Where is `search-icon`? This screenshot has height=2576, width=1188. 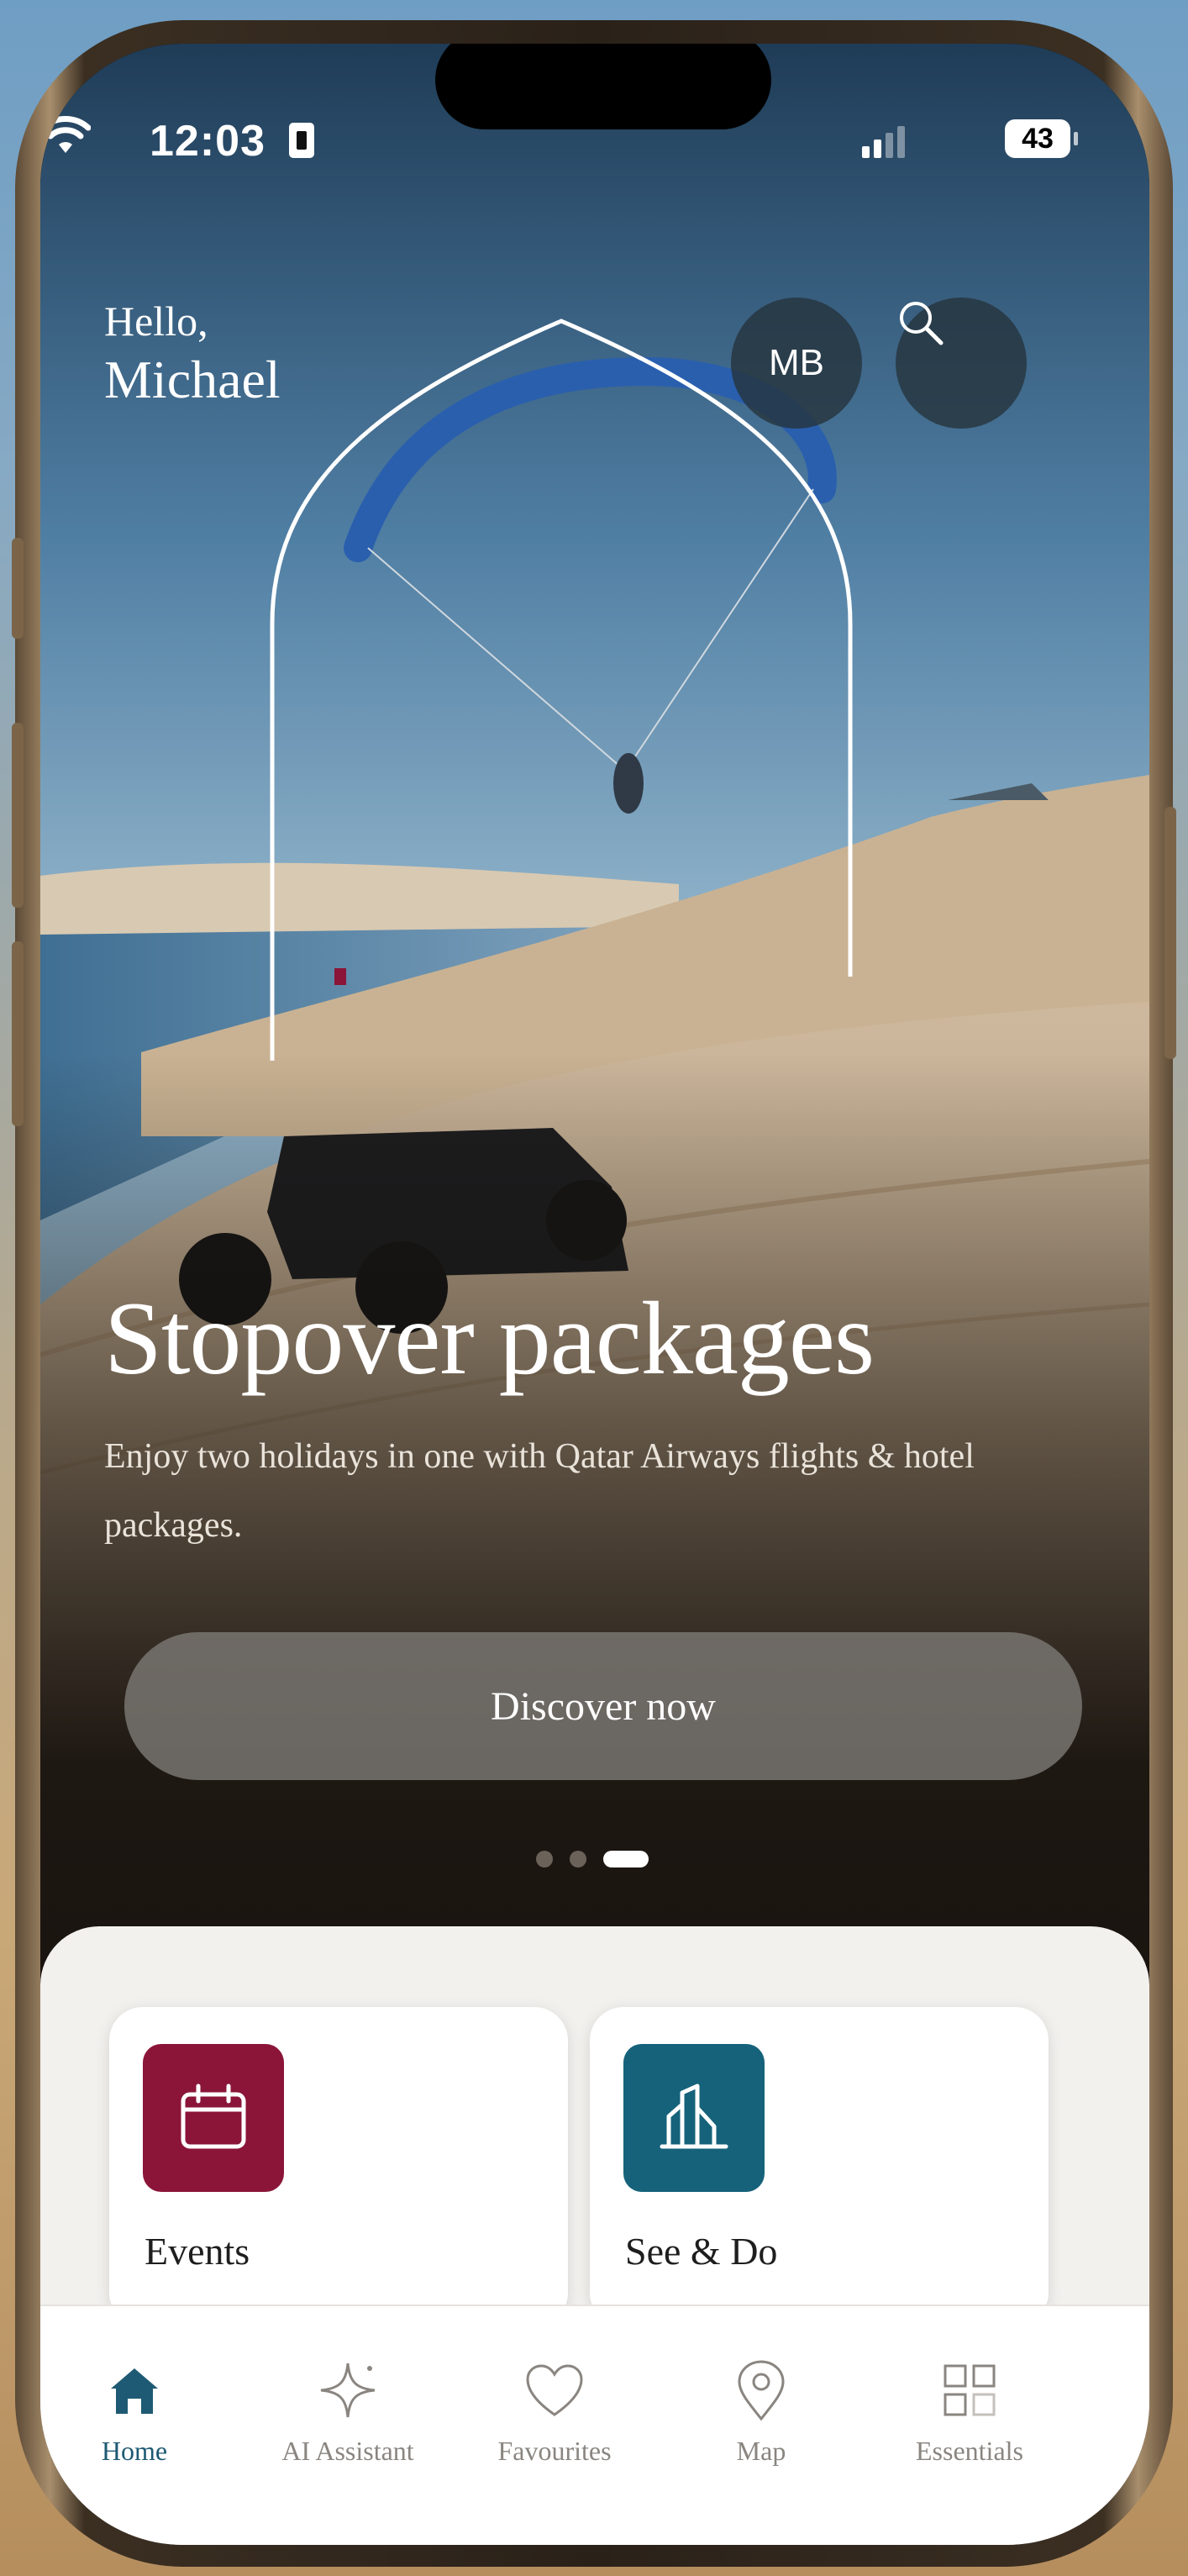 search-icon is located at coordinates (922, 323).